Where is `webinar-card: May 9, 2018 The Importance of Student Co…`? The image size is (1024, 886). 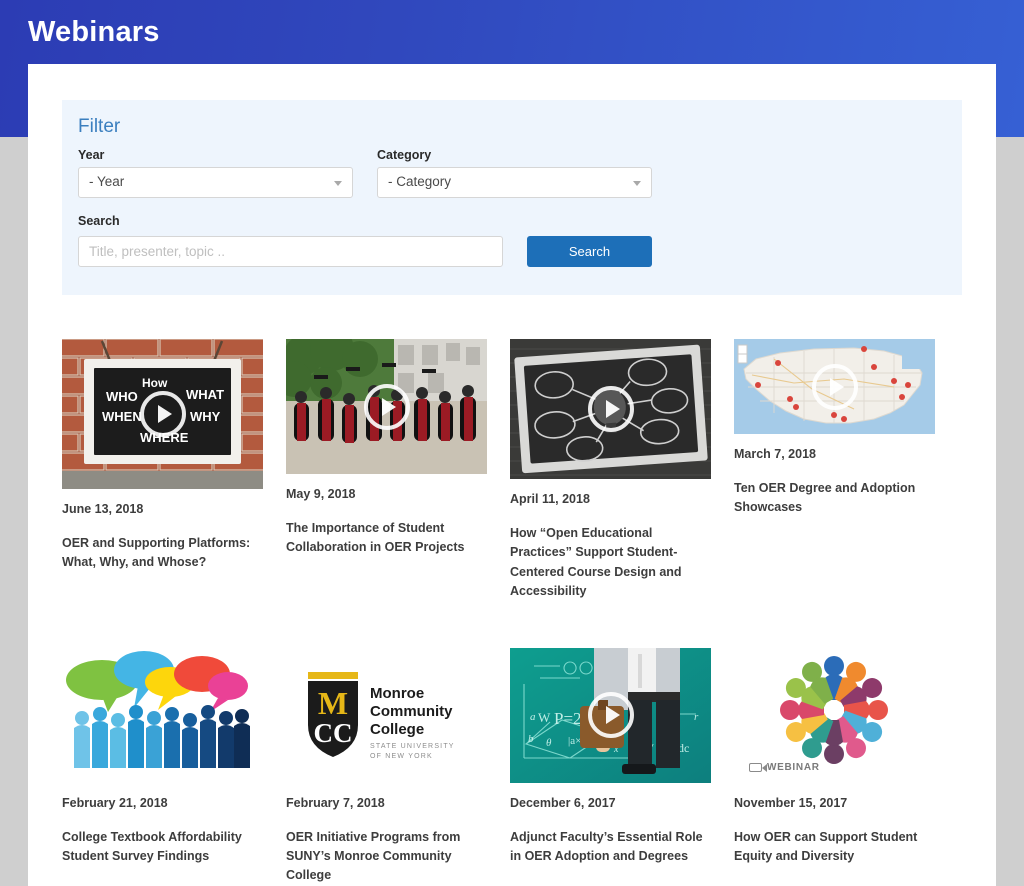
webinar-card: May 9, 2018 The Importance of Student Co… is located at coordinates (386, 470).